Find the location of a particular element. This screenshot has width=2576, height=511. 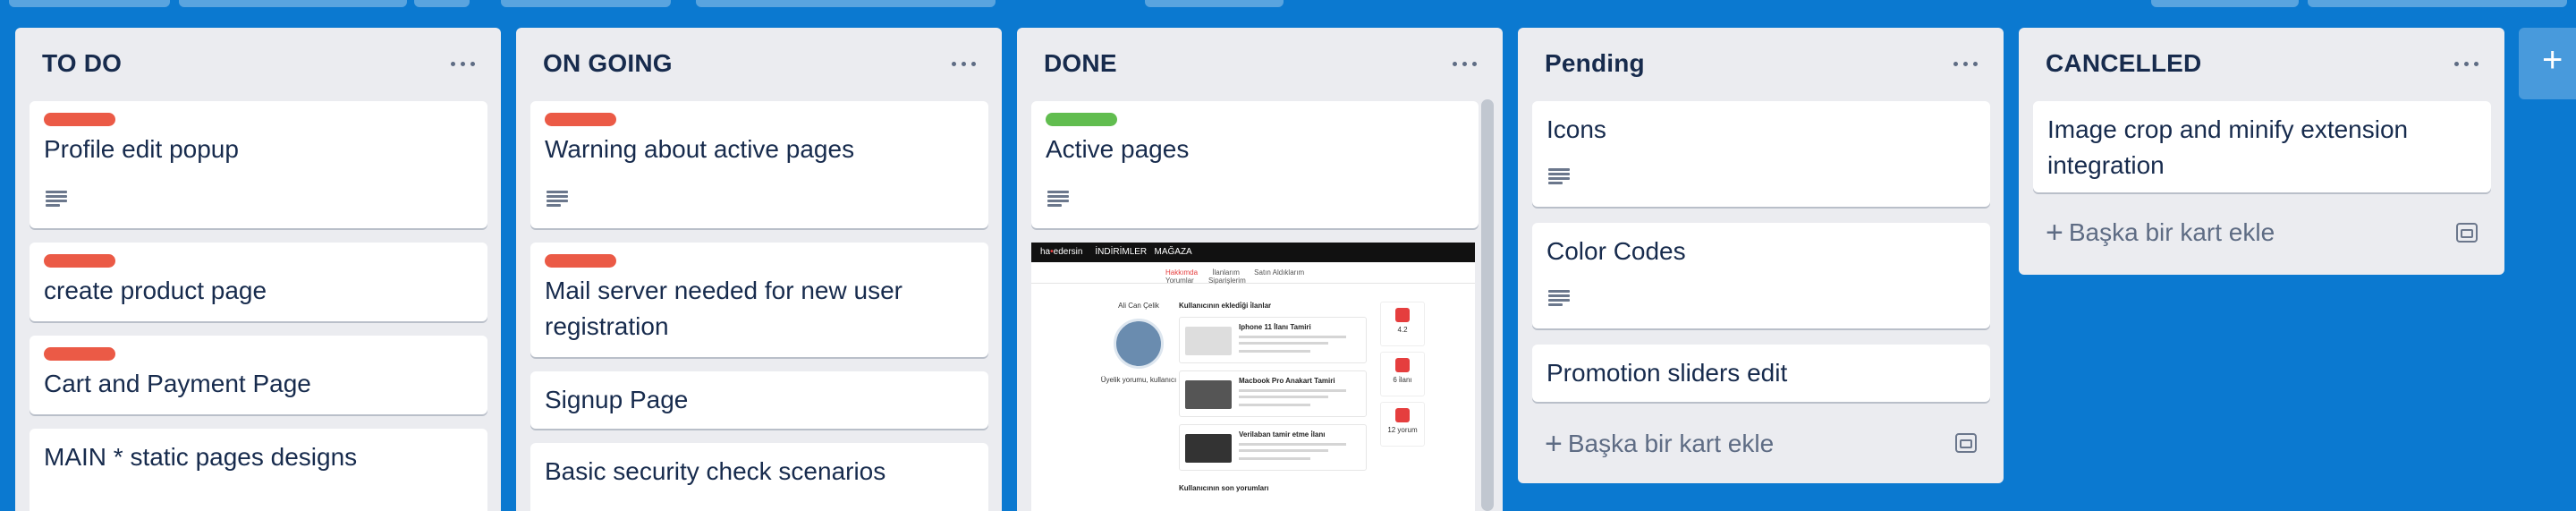

card-title: Signup Page is located at coordinates (617, 399).